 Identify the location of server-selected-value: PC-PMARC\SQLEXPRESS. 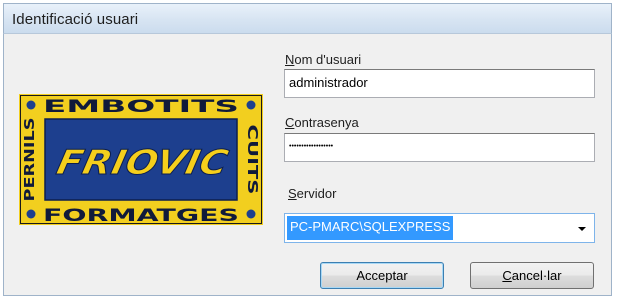
(370, 228).